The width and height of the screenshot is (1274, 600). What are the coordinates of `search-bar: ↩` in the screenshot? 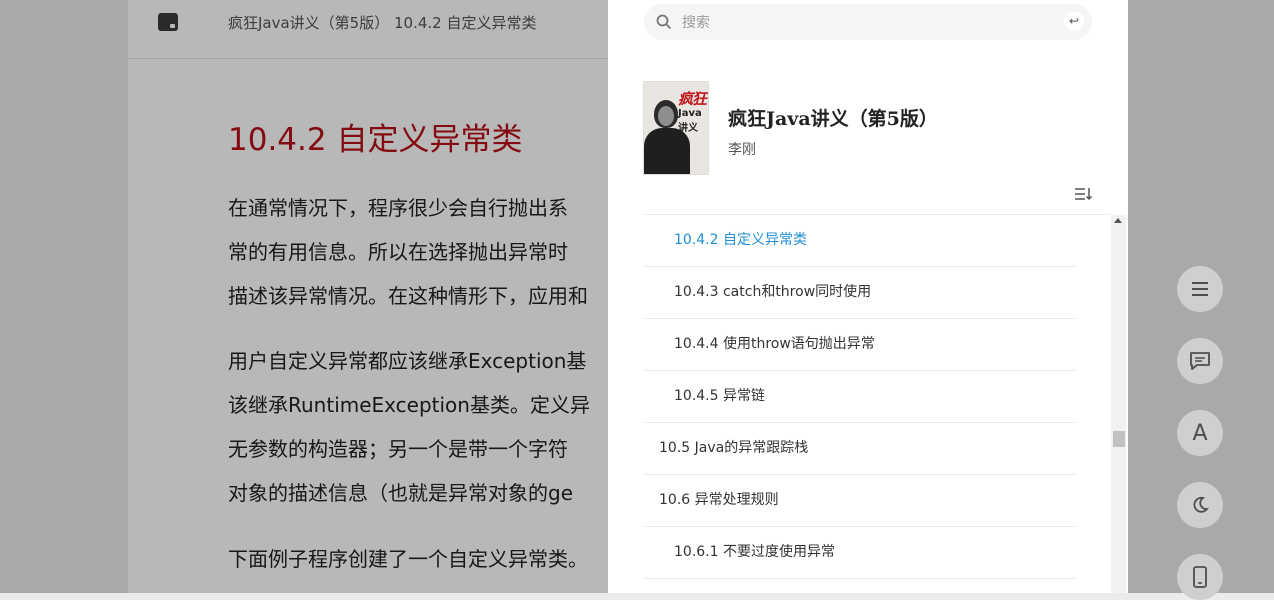 It's located at (868, 23).